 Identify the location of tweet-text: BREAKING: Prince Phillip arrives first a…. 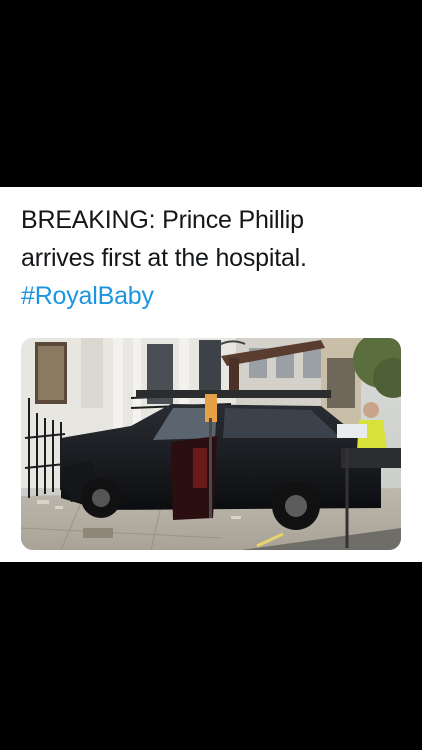
(213, 258).